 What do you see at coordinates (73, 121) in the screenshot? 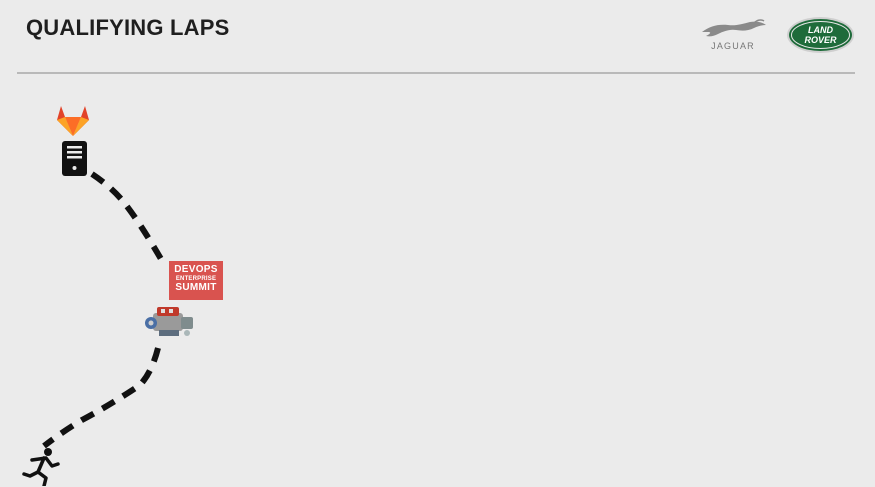
I see `gitlab-fox-icon` at bounding box center [73, 121].